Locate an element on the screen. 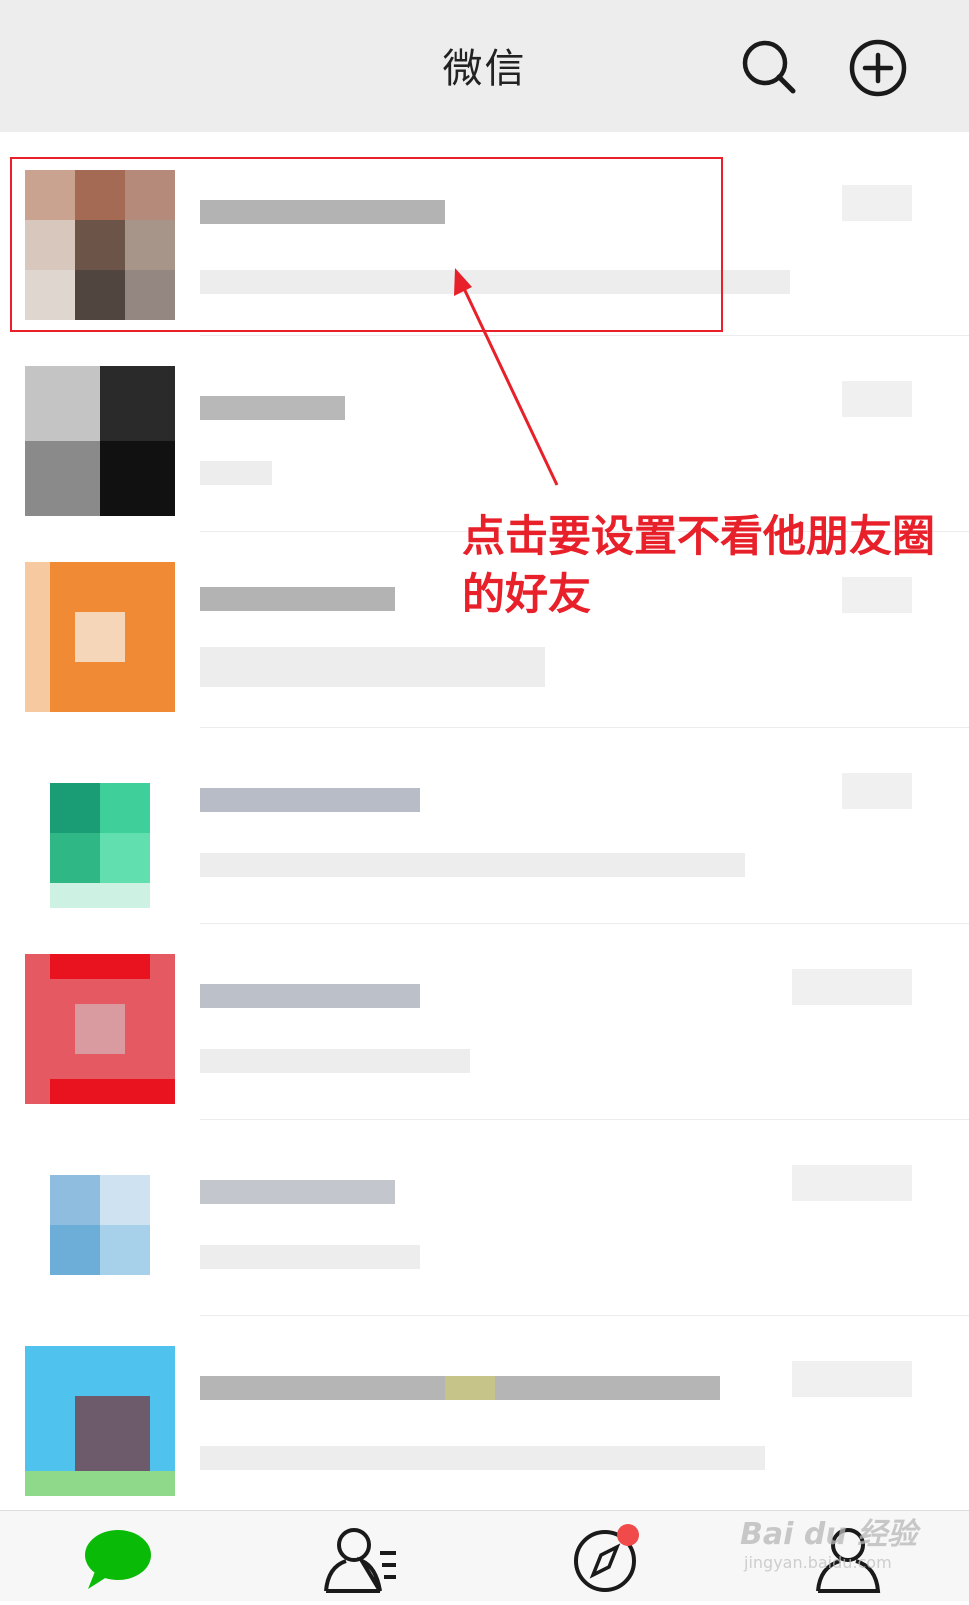  watermark-url: jingyan.baidu.com is located at coordinates (818, 1562).